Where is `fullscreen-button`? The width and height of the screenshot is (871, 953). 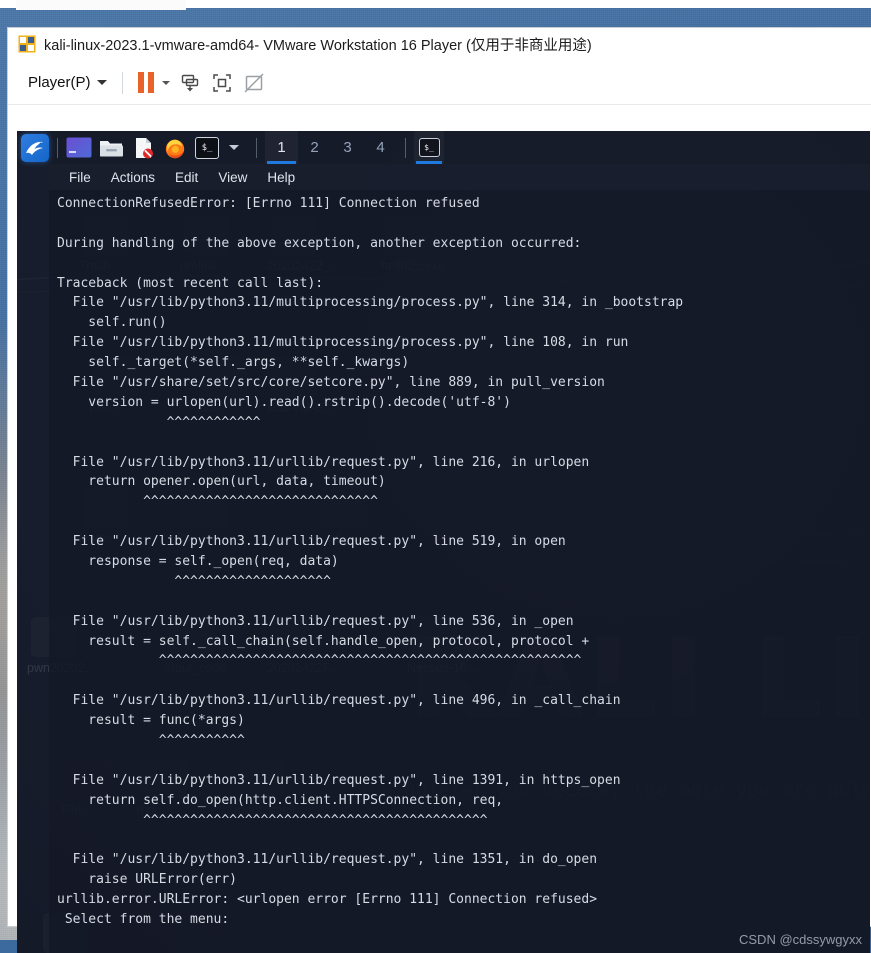
fullscreen-button is located at coordinates (222, 83).